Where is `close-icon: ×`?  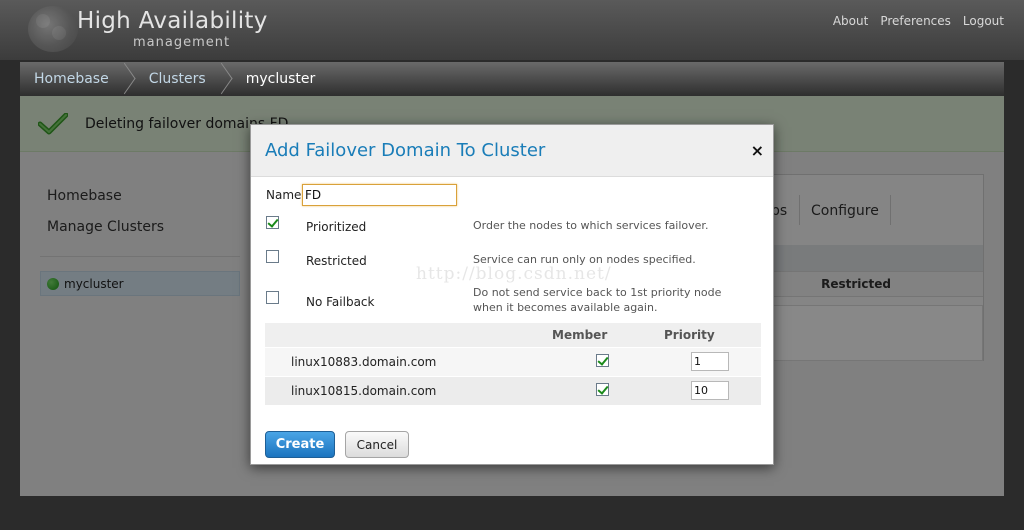
close-icon: × is located at coordinates (757, 150).